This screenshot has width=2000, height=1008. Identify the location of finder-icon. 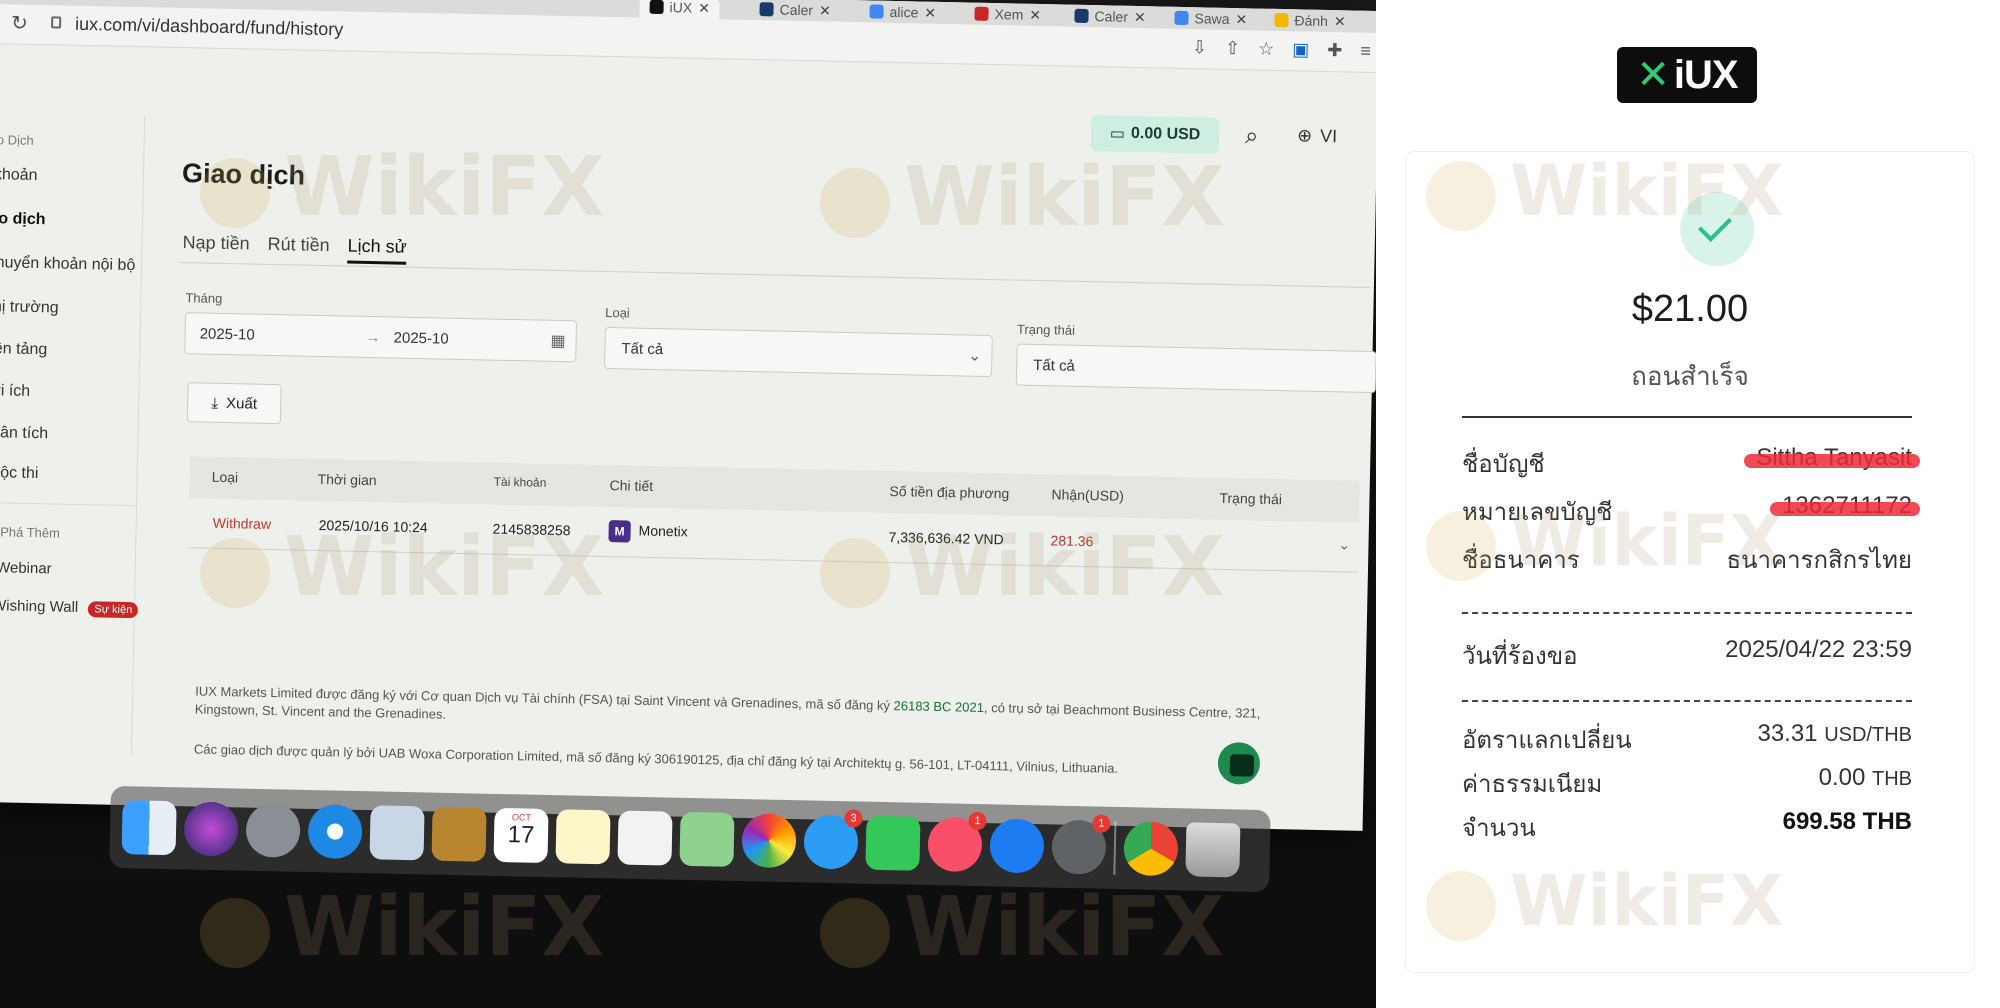
(149, 828).